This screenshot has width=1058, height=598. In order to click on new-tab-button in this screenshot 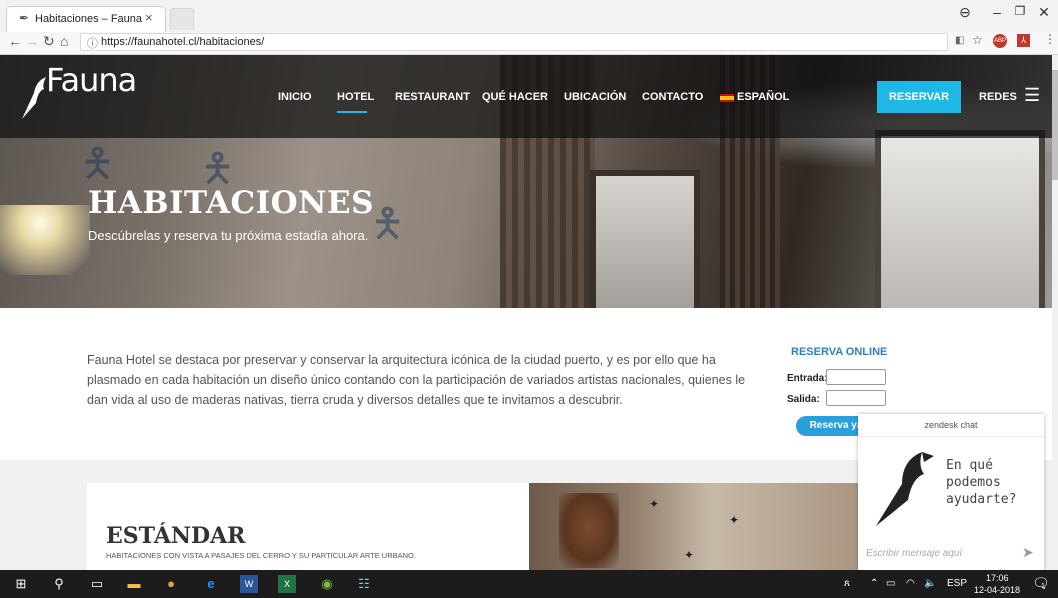, I will do `click(182, 19)`.